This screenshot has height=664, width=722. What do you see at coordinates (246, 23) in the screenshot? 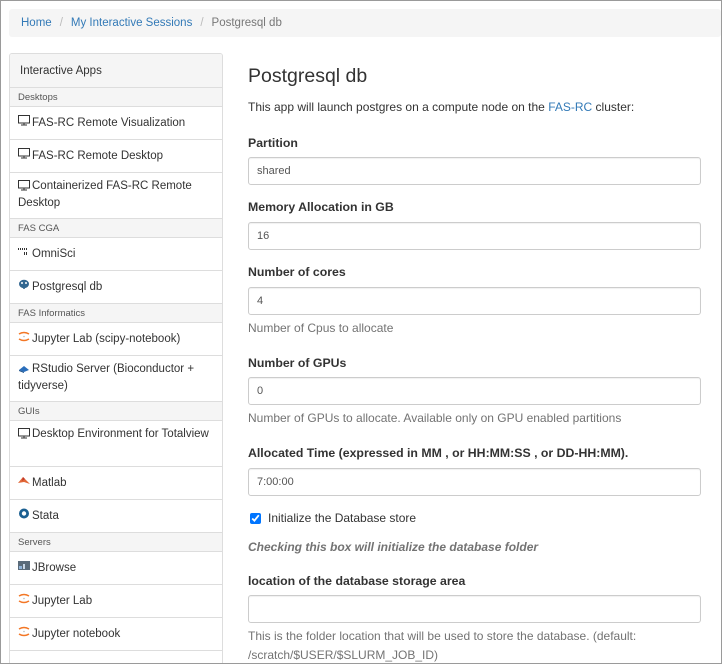
I see `breadcrumb-current: Postgresql db` at bounding box center [246, 23].